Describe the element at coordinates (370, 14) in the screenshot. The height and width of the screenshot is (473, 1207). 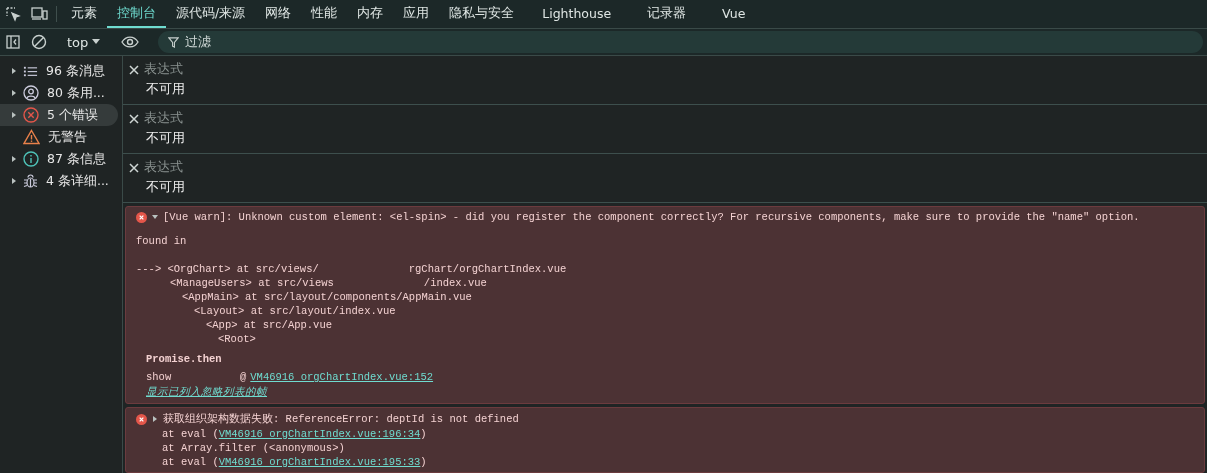
I see `panel-tab: 内存` at that location.